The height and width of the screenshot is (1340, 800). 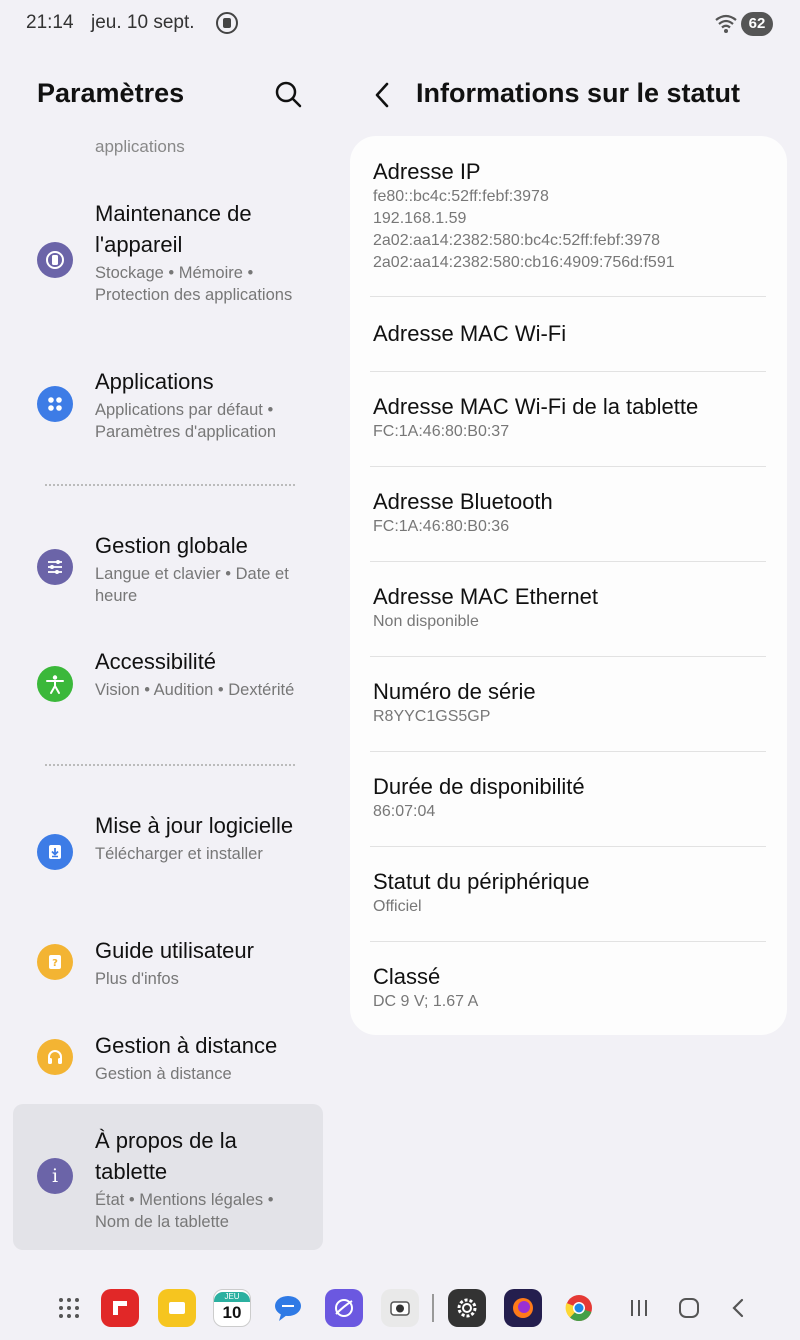 I want to click on headset-icon, so click(x=55, y=1057).